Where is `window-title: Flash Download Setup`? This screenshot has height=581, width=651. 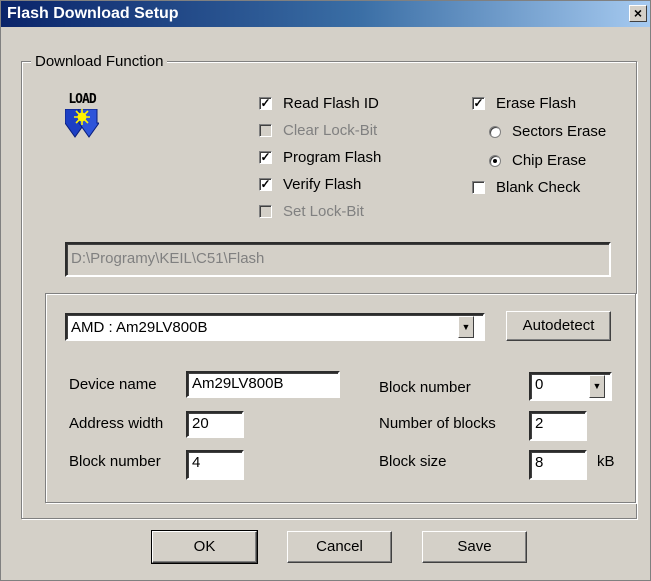 window-title: Flash Download Setup is located at coordinates (93, 13).